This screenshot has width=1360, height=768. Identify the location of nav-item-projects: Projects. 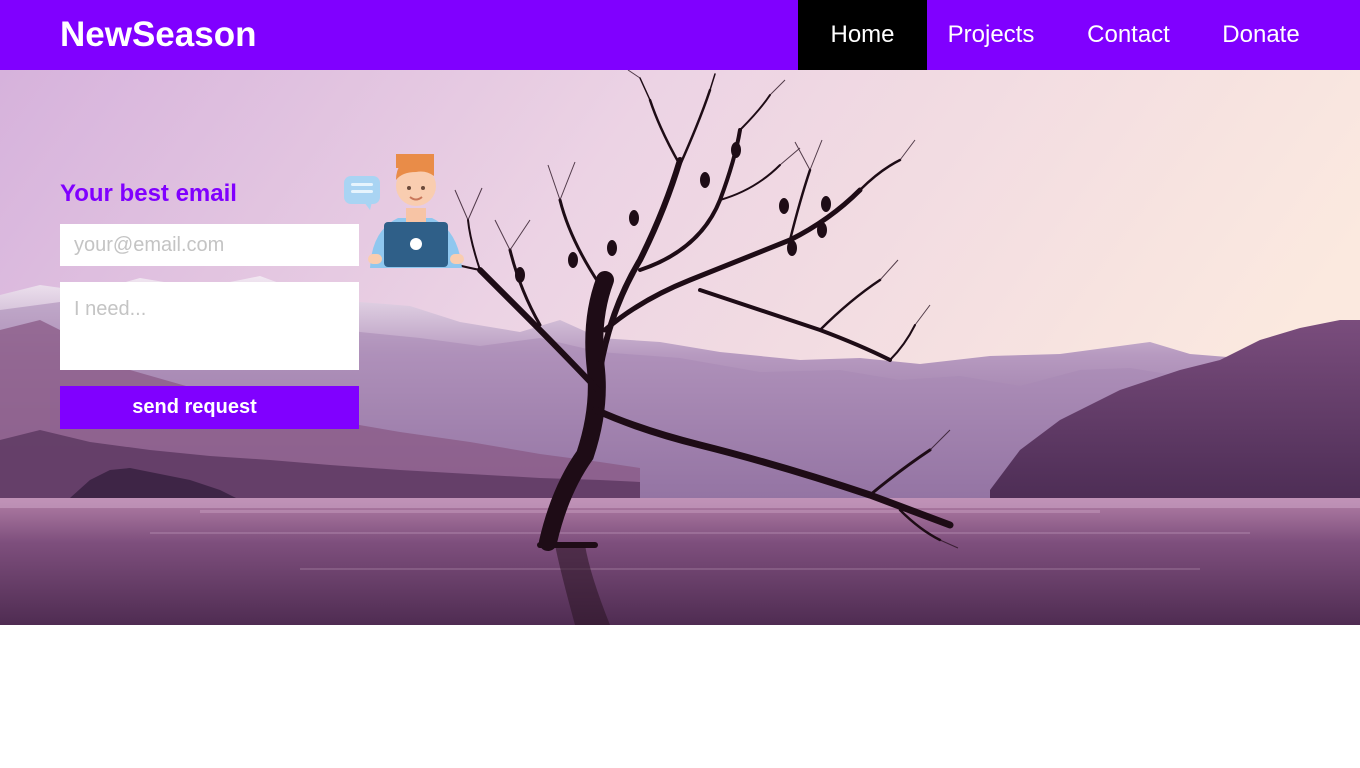
(991, 35).